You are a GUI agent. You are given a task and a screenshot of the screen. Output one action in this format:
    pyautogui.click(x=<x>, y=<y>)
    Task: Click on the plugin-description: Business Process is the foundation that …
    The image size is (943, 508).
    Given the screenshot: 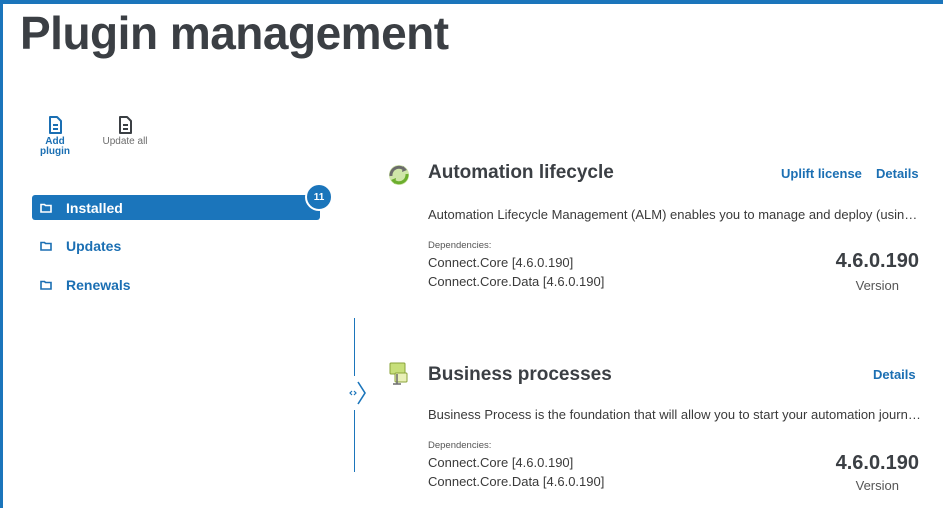 What is the action you would take?
    pyautogui.click(x=675, y=414)
    